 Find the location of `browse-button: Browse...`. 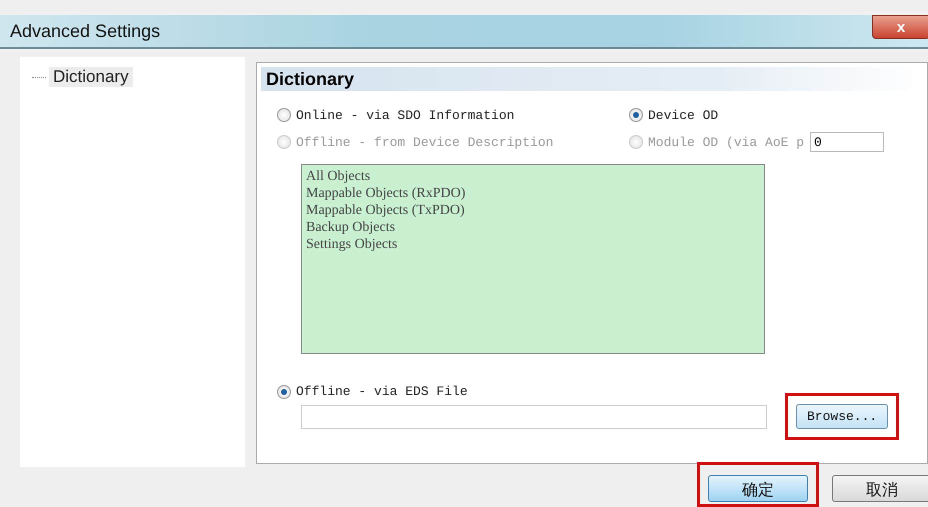

browse-button: Browse... is located at coordinates (842, 416).